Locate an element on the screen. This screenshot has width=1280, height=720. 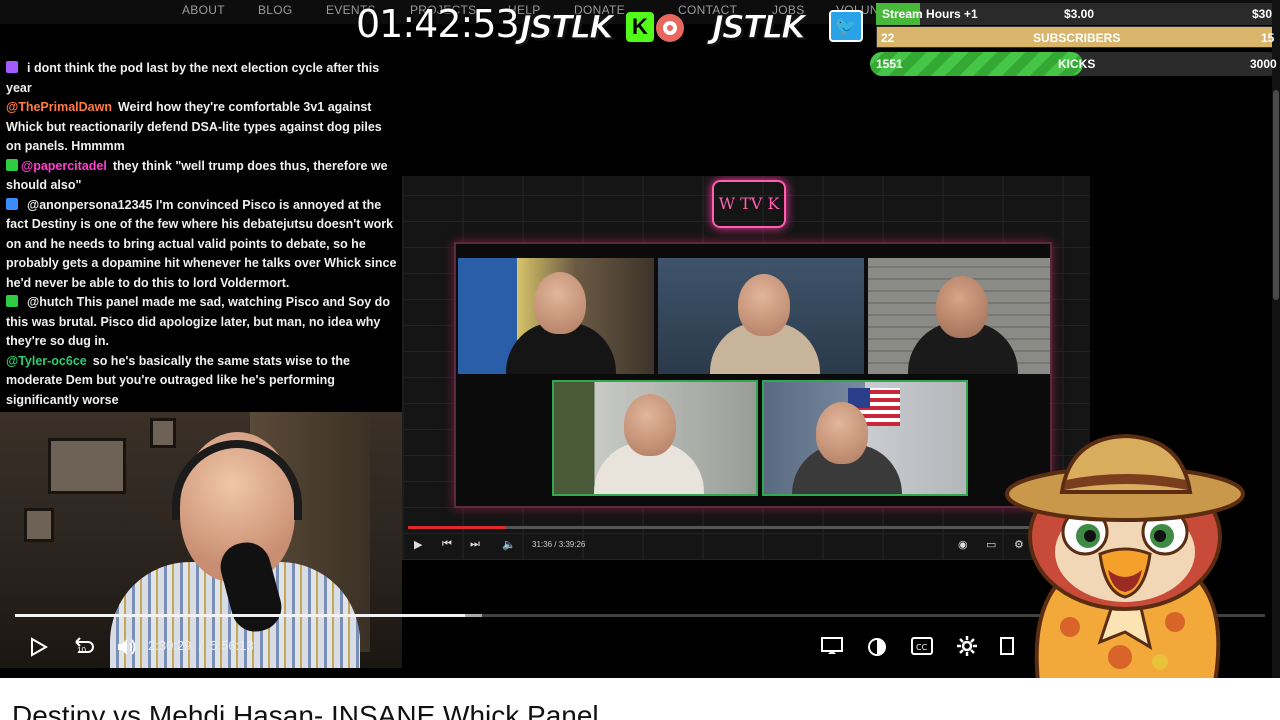
subscribers-label: SUBSCRIBERS is located at coordinates (1077, 38).